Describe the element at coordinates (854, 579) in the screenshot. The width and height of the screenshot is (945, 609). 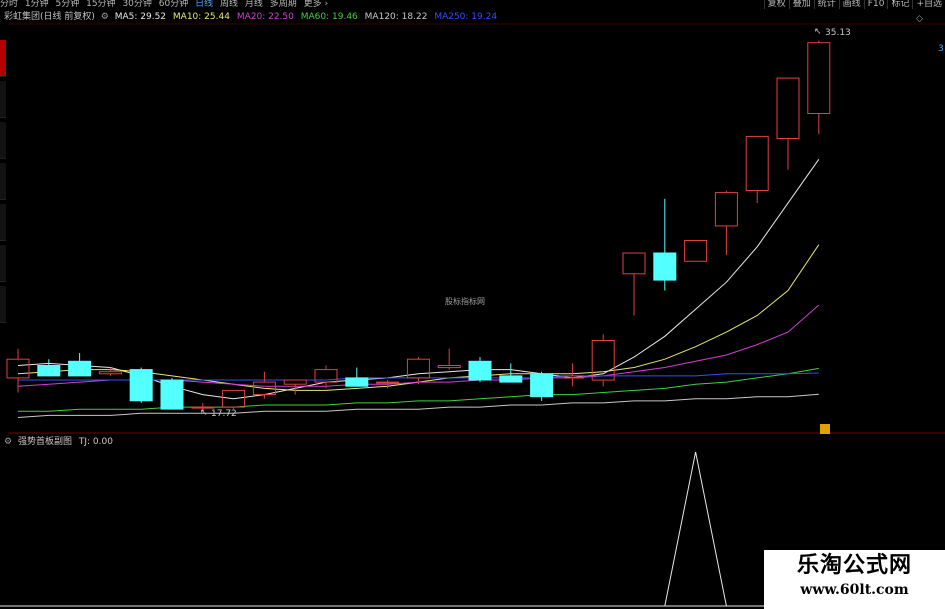
I see `site-watermark: 乐淘公式网 www.60lt.com` at that location.